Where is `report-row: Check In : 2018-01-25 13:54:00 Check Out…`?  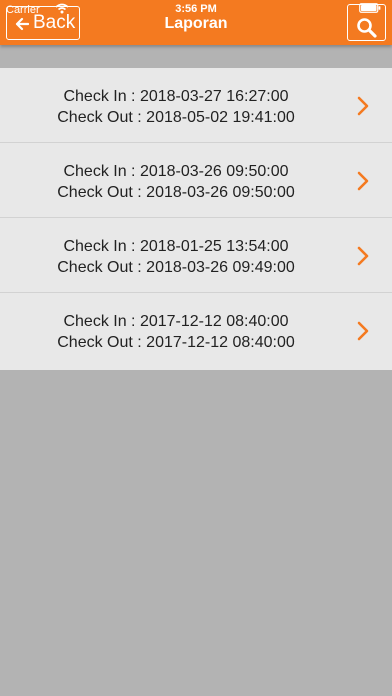 report-row: Check In : 2018-01-25 13:54:00 Check Out… is located at coordinates (196, 255).